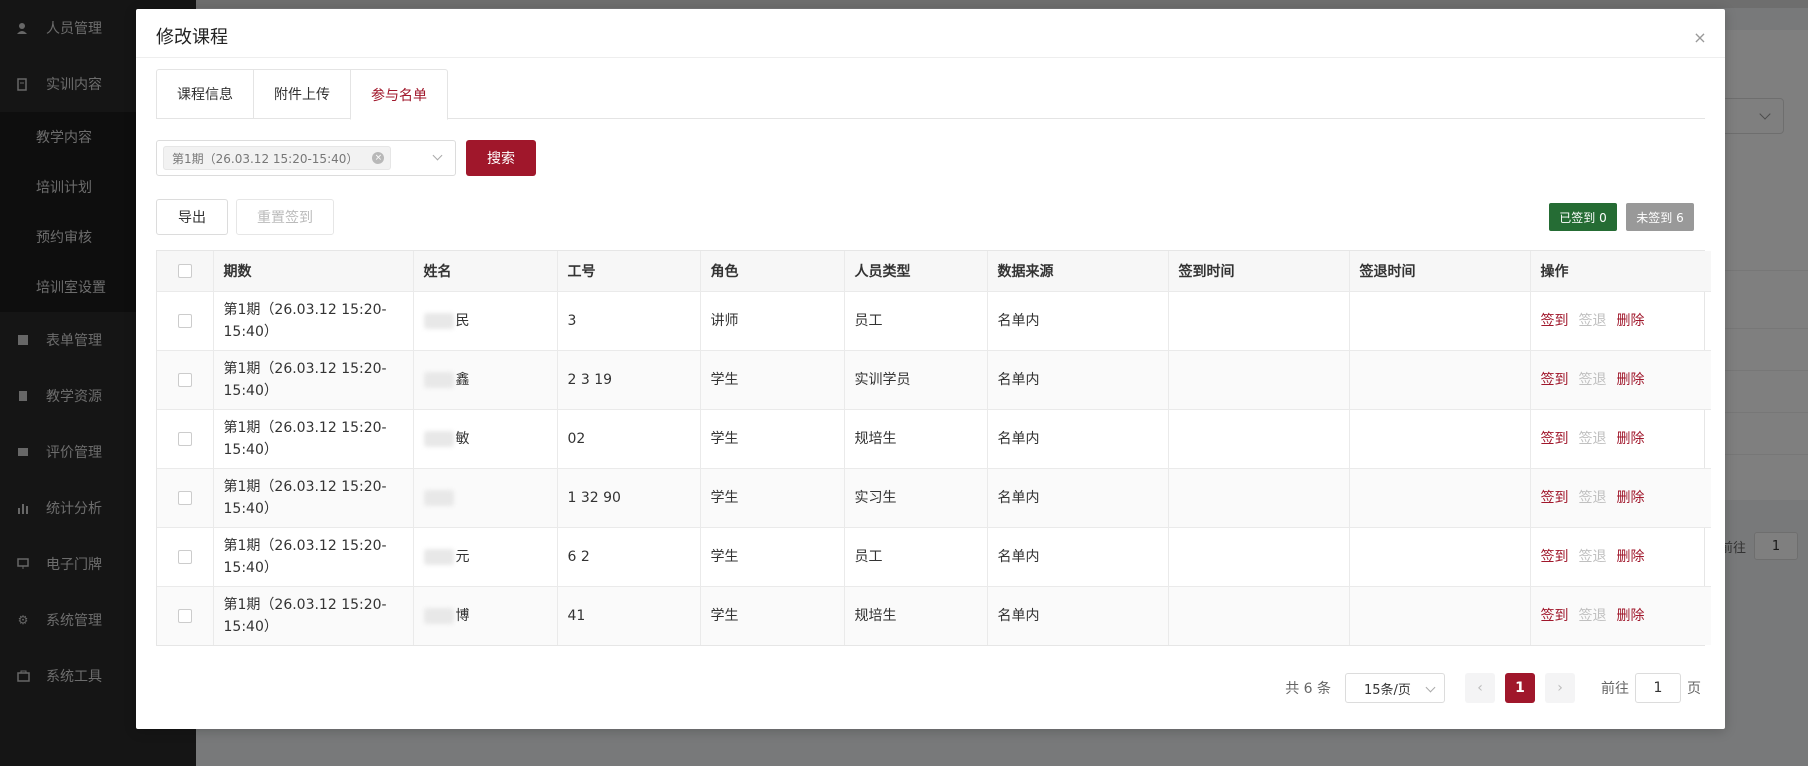 The height and width of the screenshot is (766, 1808). I want to click on cell-name, so click(485, 498).